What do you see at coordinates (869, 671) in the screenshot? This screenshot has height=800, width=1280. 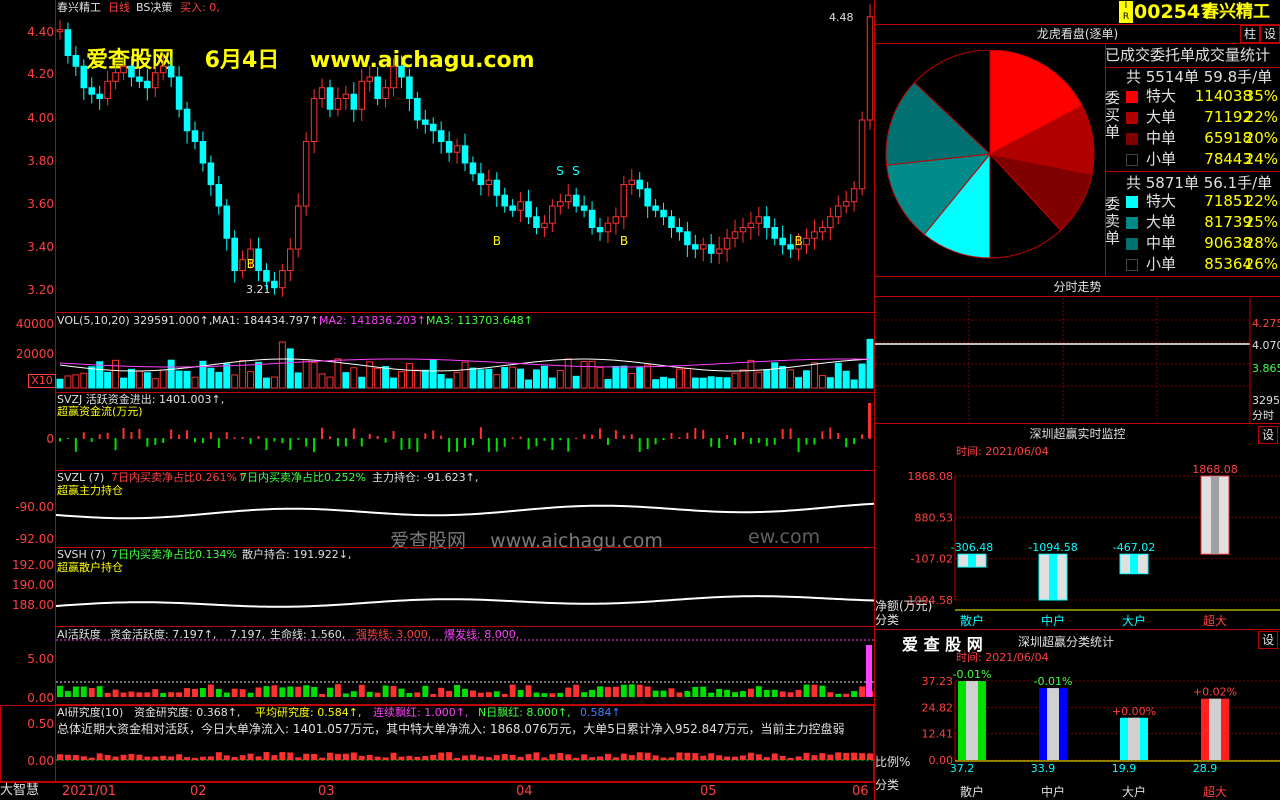 I see `activity-bar-latest` at bounding box center [869, 671].